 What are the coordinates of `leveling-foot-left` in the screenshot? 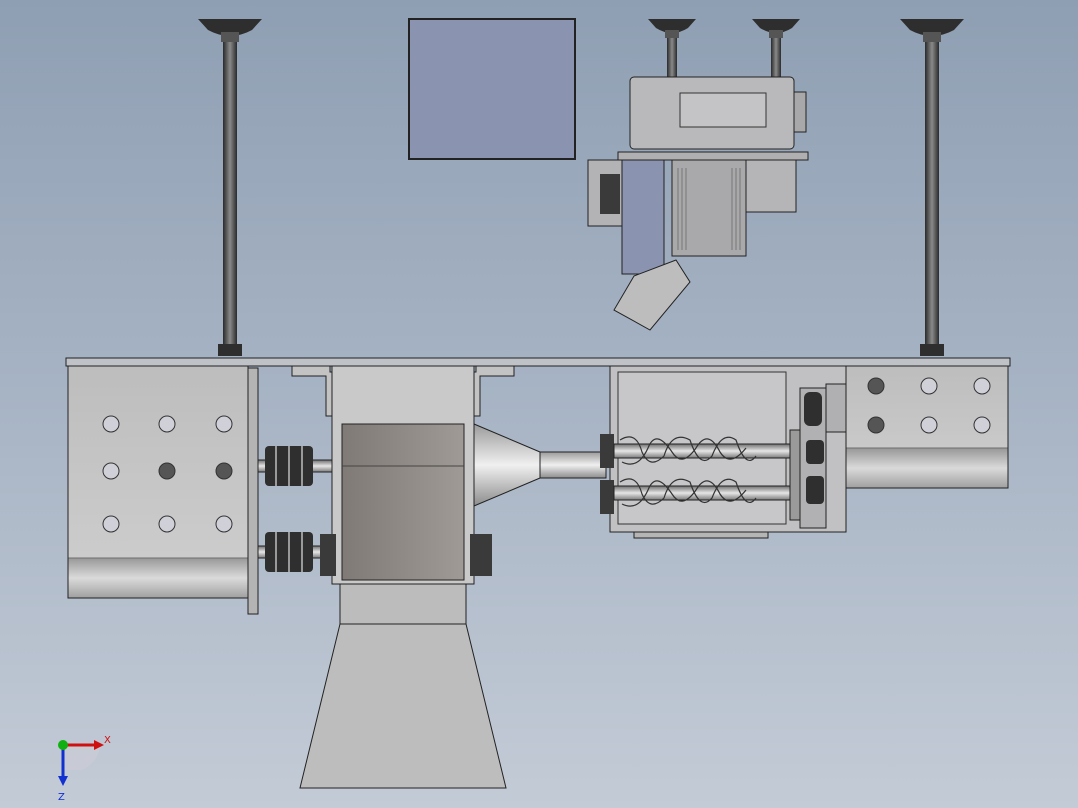 It's located at (230, 187).